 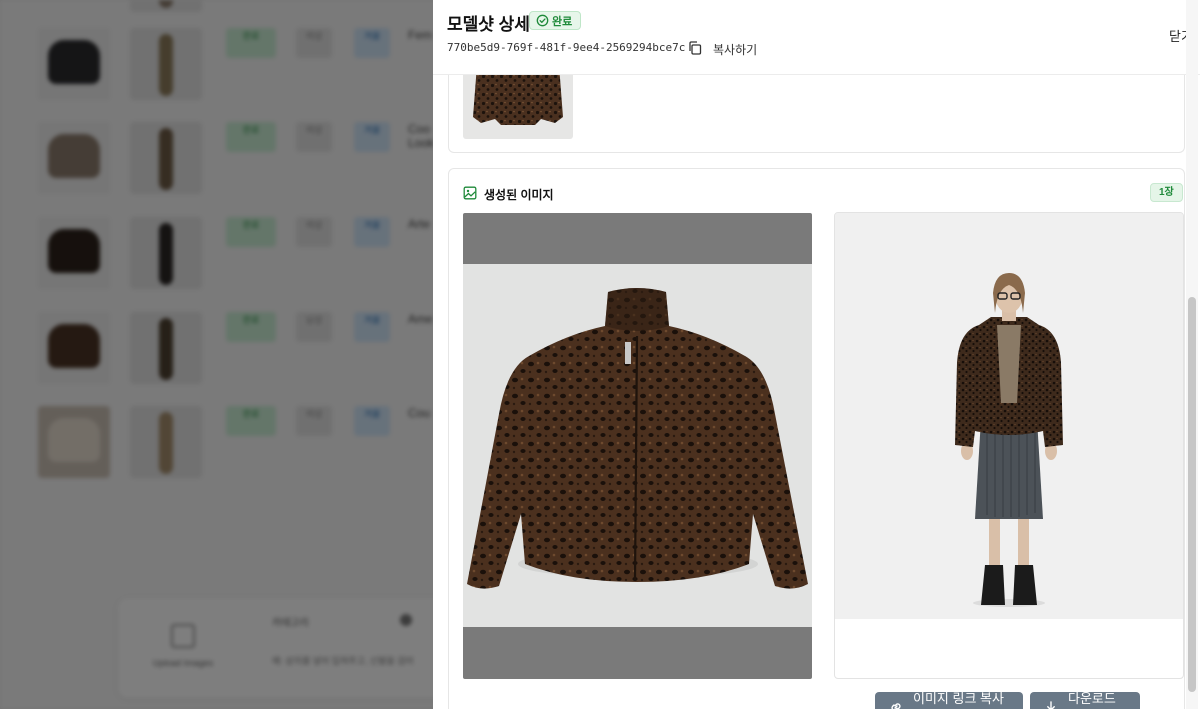 I want to click on page-title: 모델샷 상세, so click(x=488, y=24).